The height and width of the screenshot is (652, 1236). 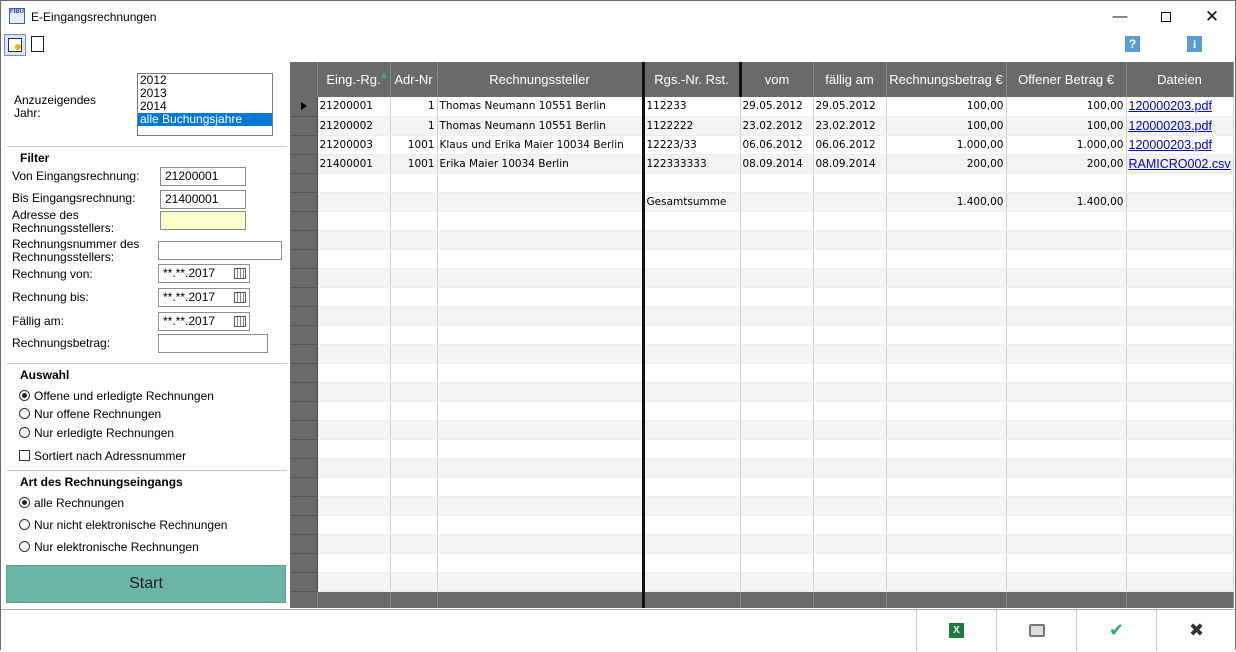 I want to click on auswahl-option-done: Nur erledigte Rechnungen, so click(x=96, y=433).